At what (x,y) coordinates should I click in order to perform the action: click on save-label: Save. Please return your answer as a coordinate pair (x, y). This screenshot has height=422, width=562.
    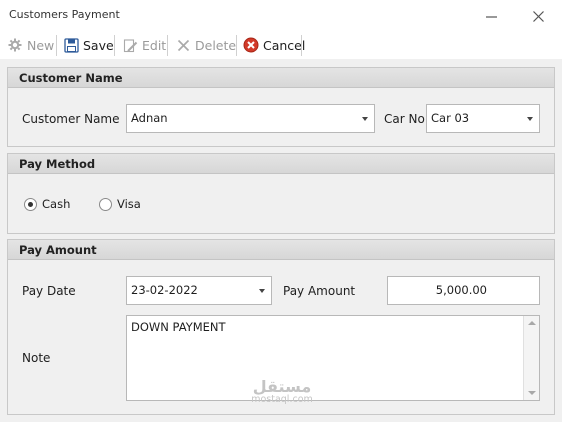
    Looking at the image, I should click on (98, 45).